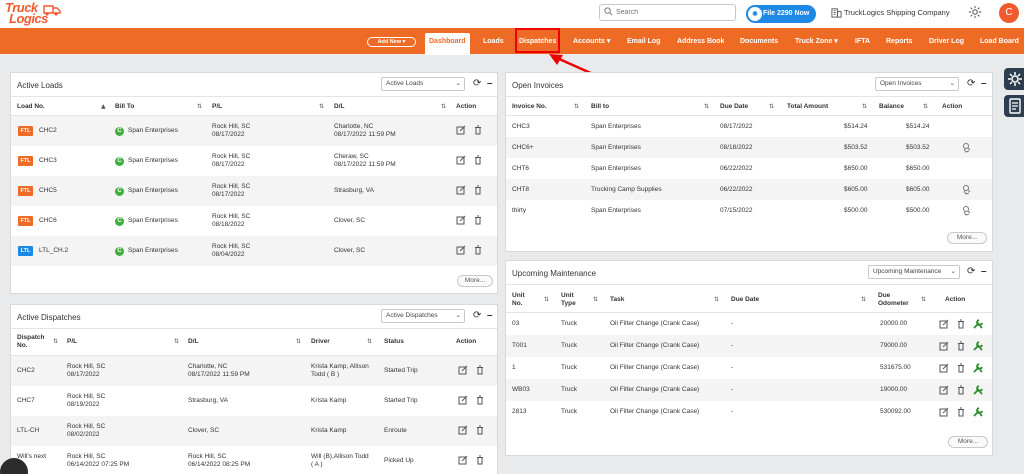  What do you see at coordinates (759, 41) in the screenshot?
I see `nav-documents: Documents` at bounding box center [759, 41].